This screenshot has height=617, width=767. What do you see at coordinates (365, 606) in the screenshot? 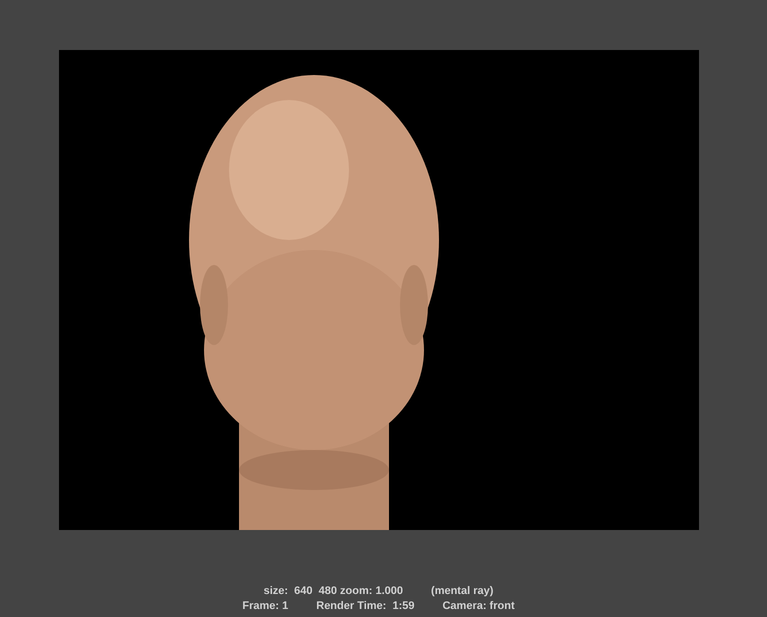
I see `render-info-text: Render Time: 1:59` at bounding box center [365, 606].